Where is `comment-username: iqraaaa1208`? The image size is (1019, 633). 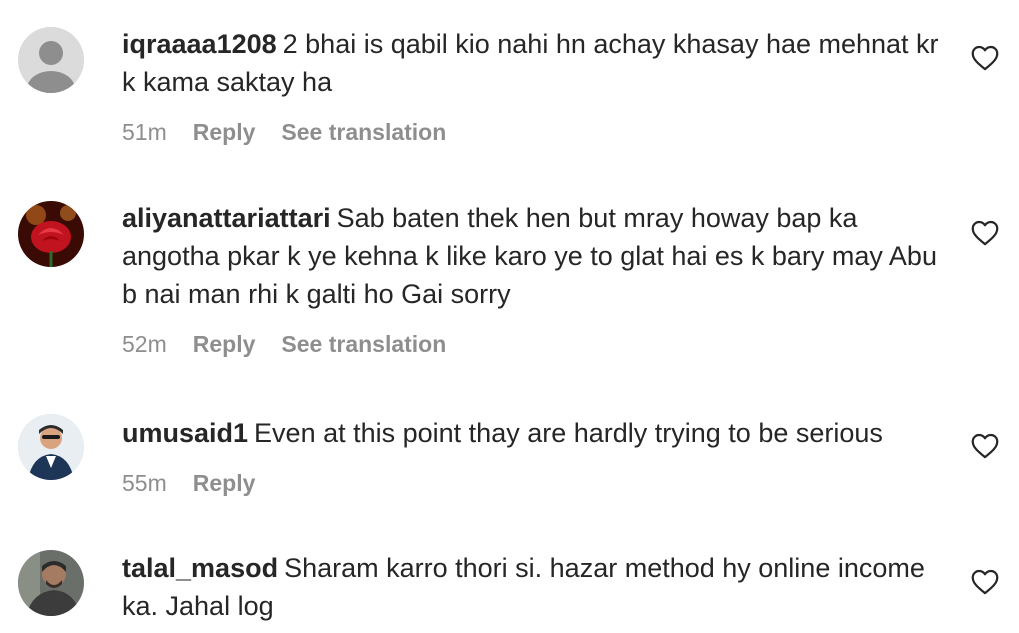 comment-username: iqraaaa1208 is located at coordinates (199, 44).